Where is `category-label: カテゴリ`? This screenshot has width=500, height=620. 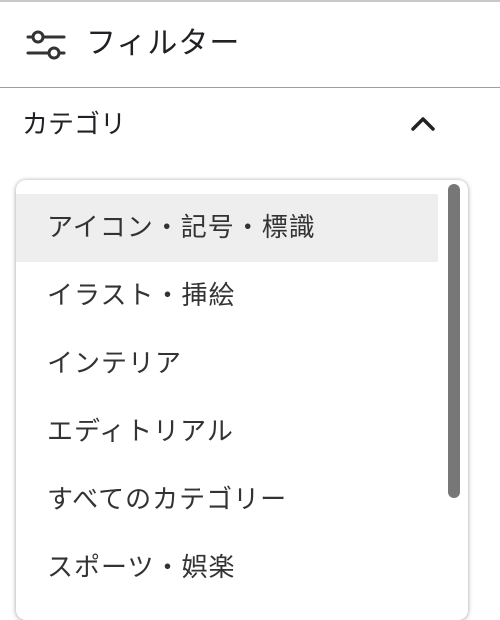
category-label: カテゴリ is located at coordinates (74, 125).